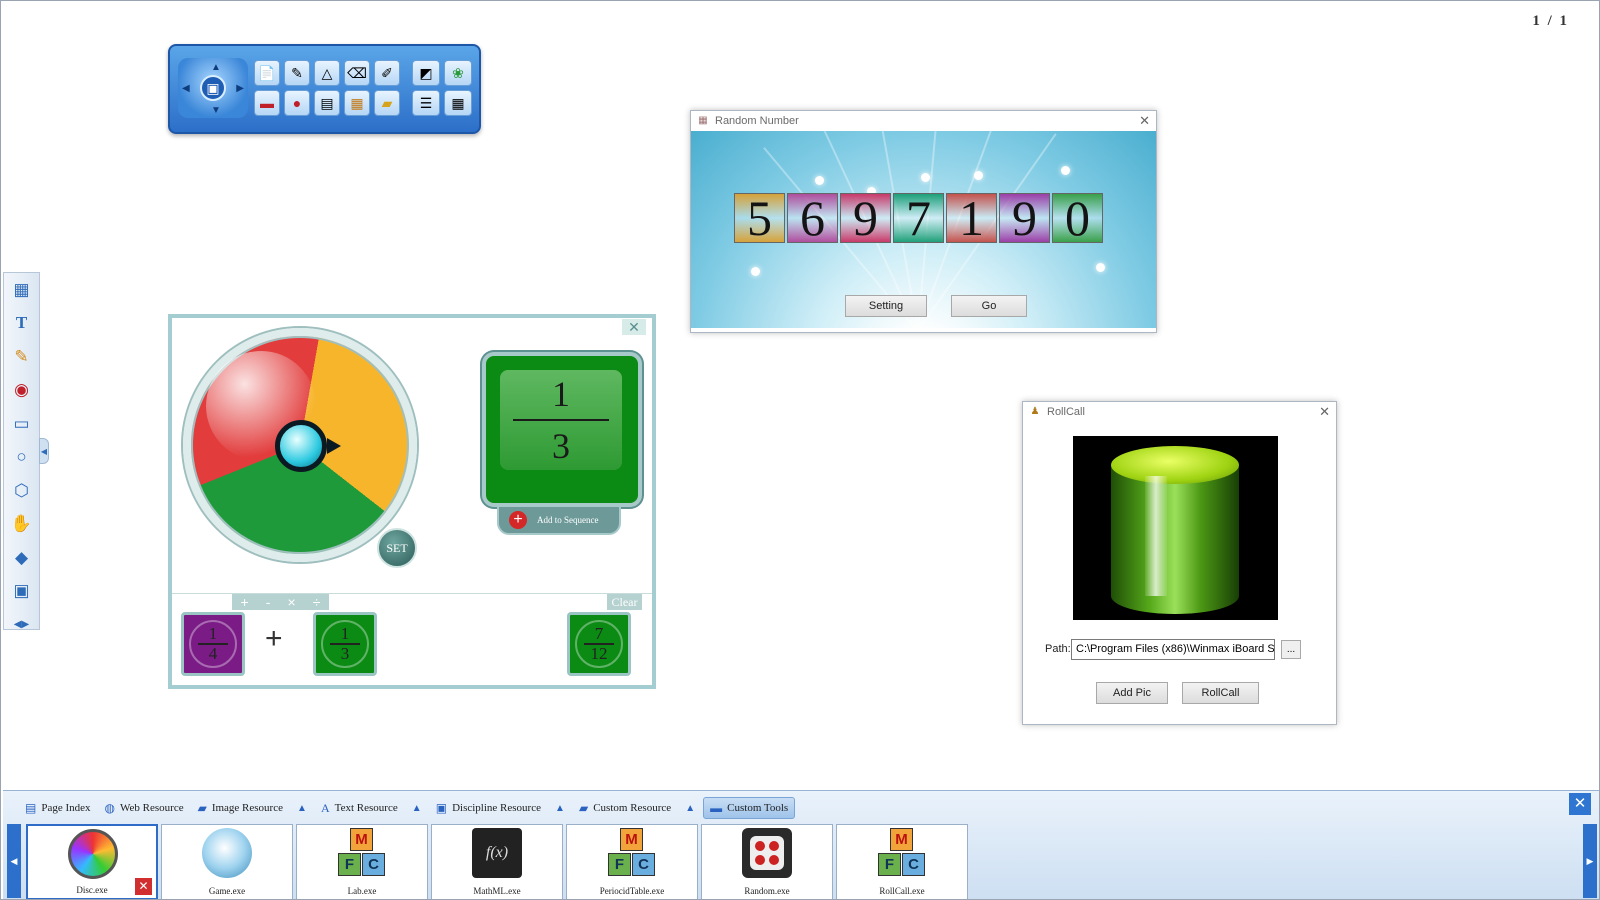 The width and height of the screenshot is (1600, 900). Describe the element at coordinates (21, 391) in the screenshot. I see `record-icon: ◉` at that location.